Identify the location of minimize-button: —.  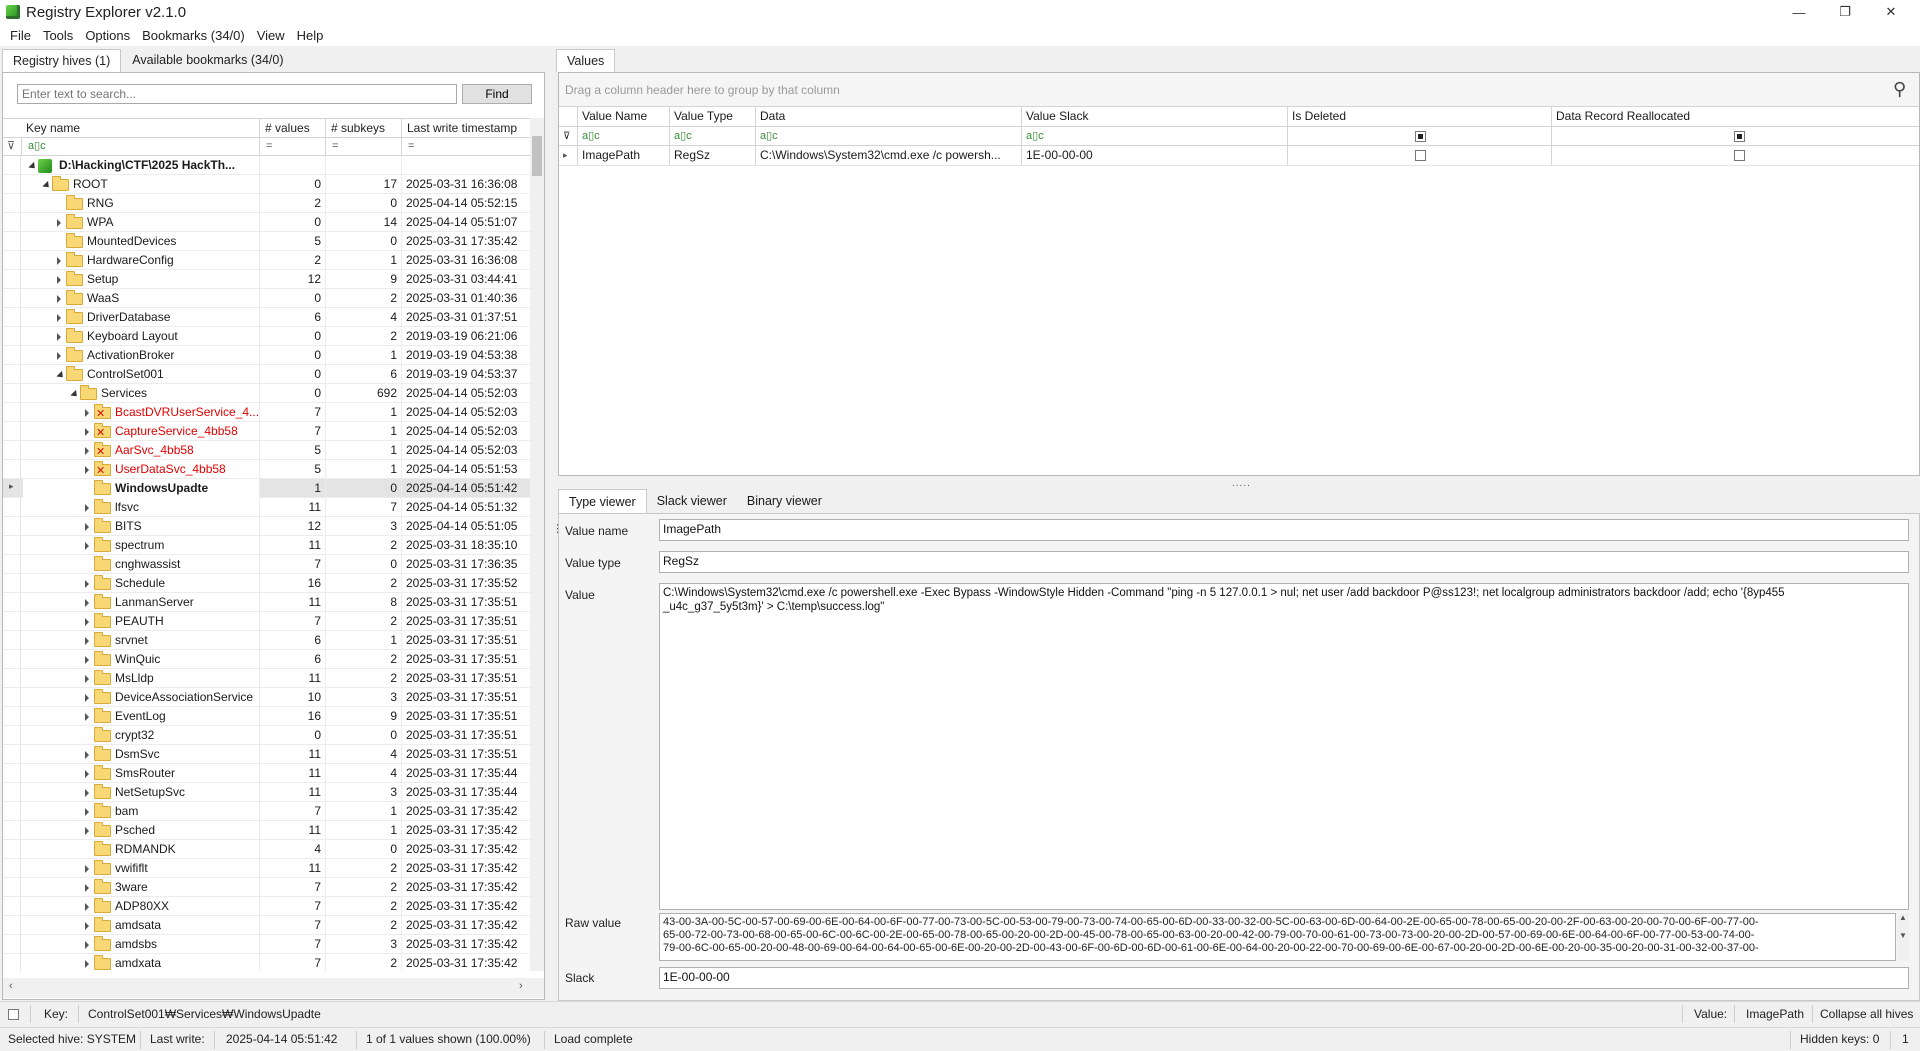
(1799, 12).